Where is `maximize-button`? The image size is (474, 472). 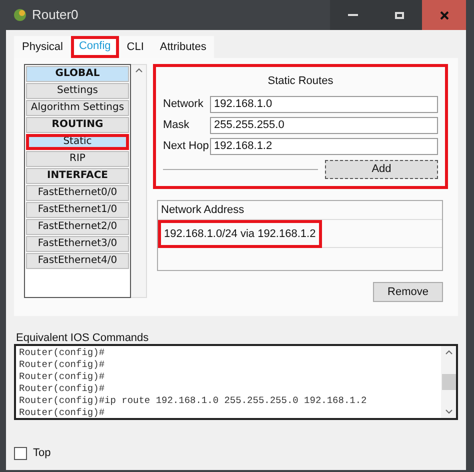 maximize-button is located at coordinates (399, 15).